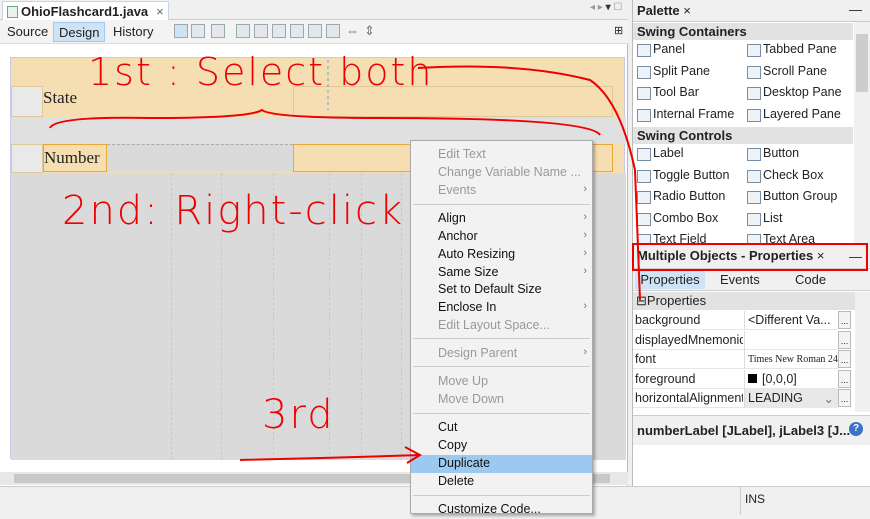 This screenshot has width=870, height=519. Describe the element at coordinates (680, 196) in the screenshot. I see `palette-item-radio-button: Radio Button` at that location.